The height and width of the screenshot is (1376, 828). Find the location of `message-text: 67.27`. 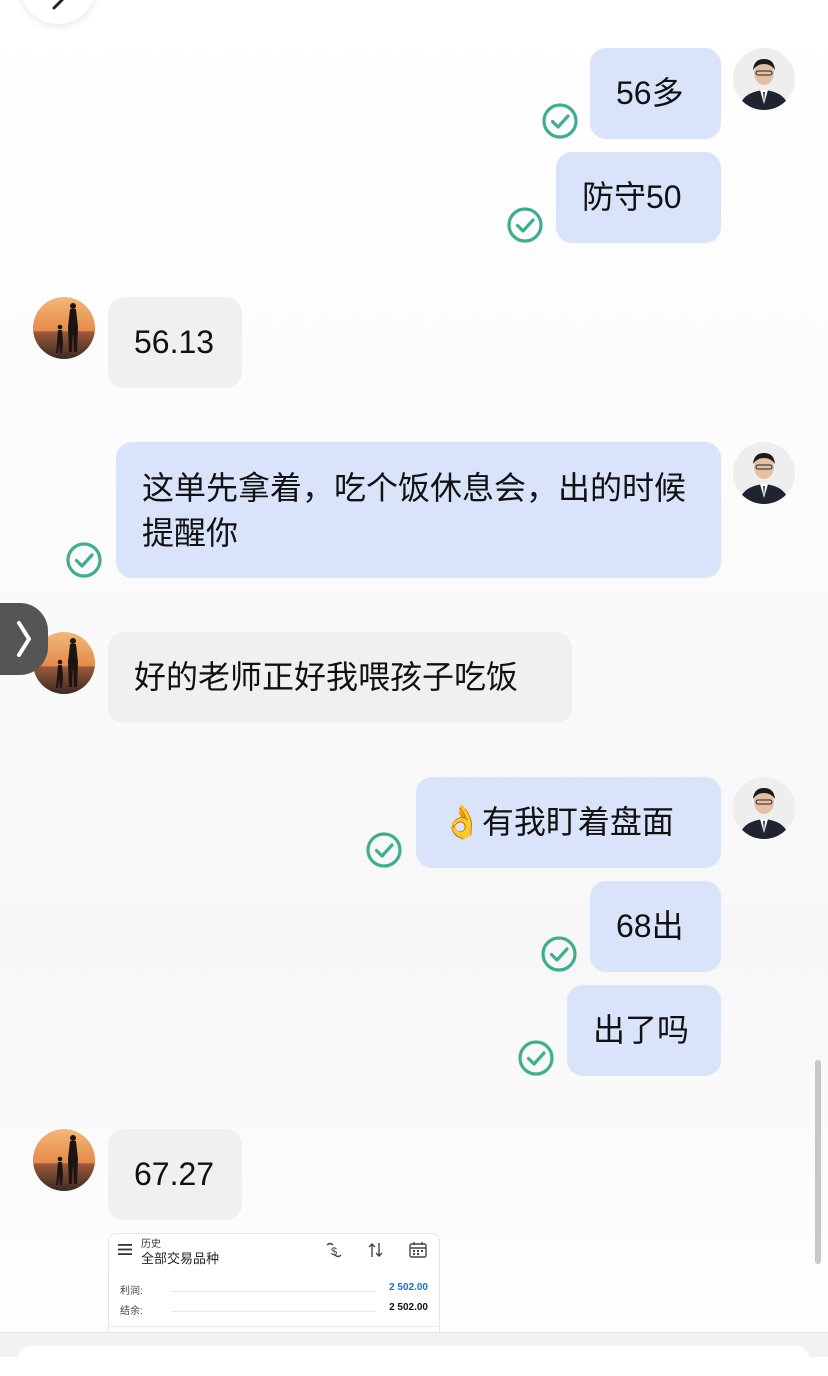

message-text: 67.27 is located at coordinates (174, 1174).